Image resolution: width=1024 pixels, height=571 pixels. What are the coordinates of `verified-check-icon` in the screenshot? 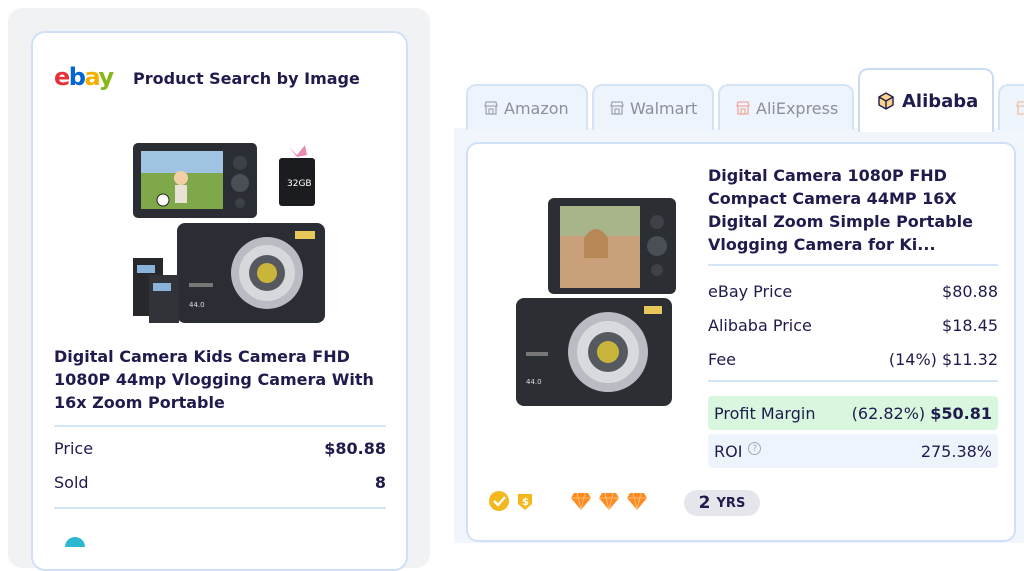 It's located at (499, 501).